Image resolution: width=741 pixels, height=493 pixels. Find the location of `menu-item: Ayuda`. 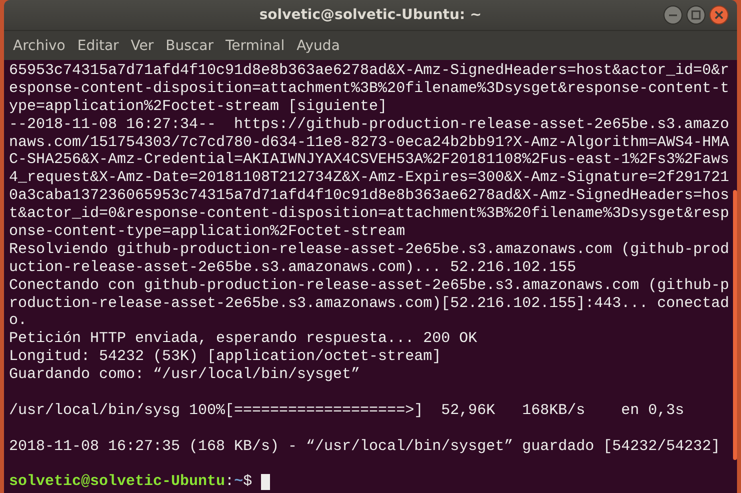

menu-item: Ayuda is located at coordinates (318, 46).